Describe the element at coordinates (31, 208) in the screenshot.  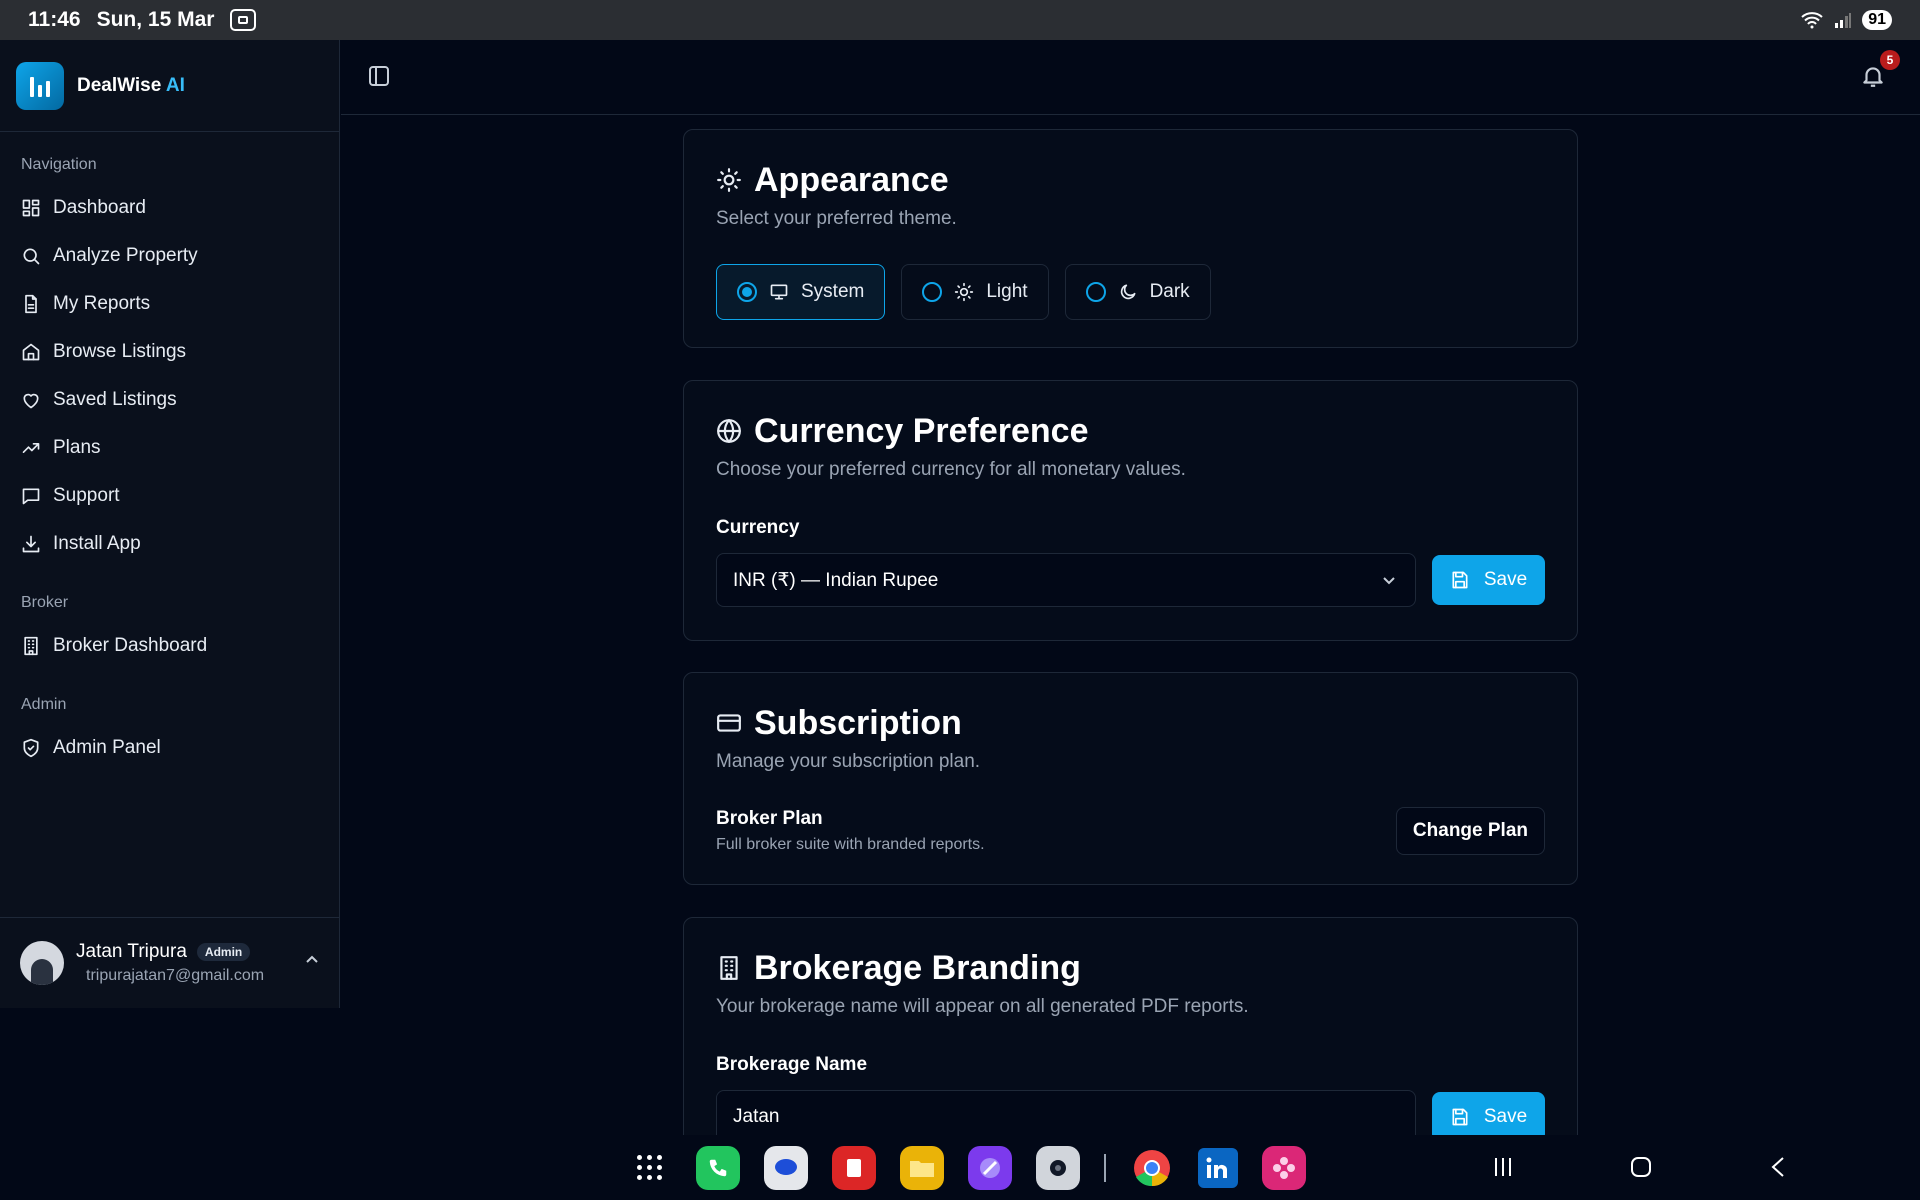
I see `dashboard-icon` at that location.